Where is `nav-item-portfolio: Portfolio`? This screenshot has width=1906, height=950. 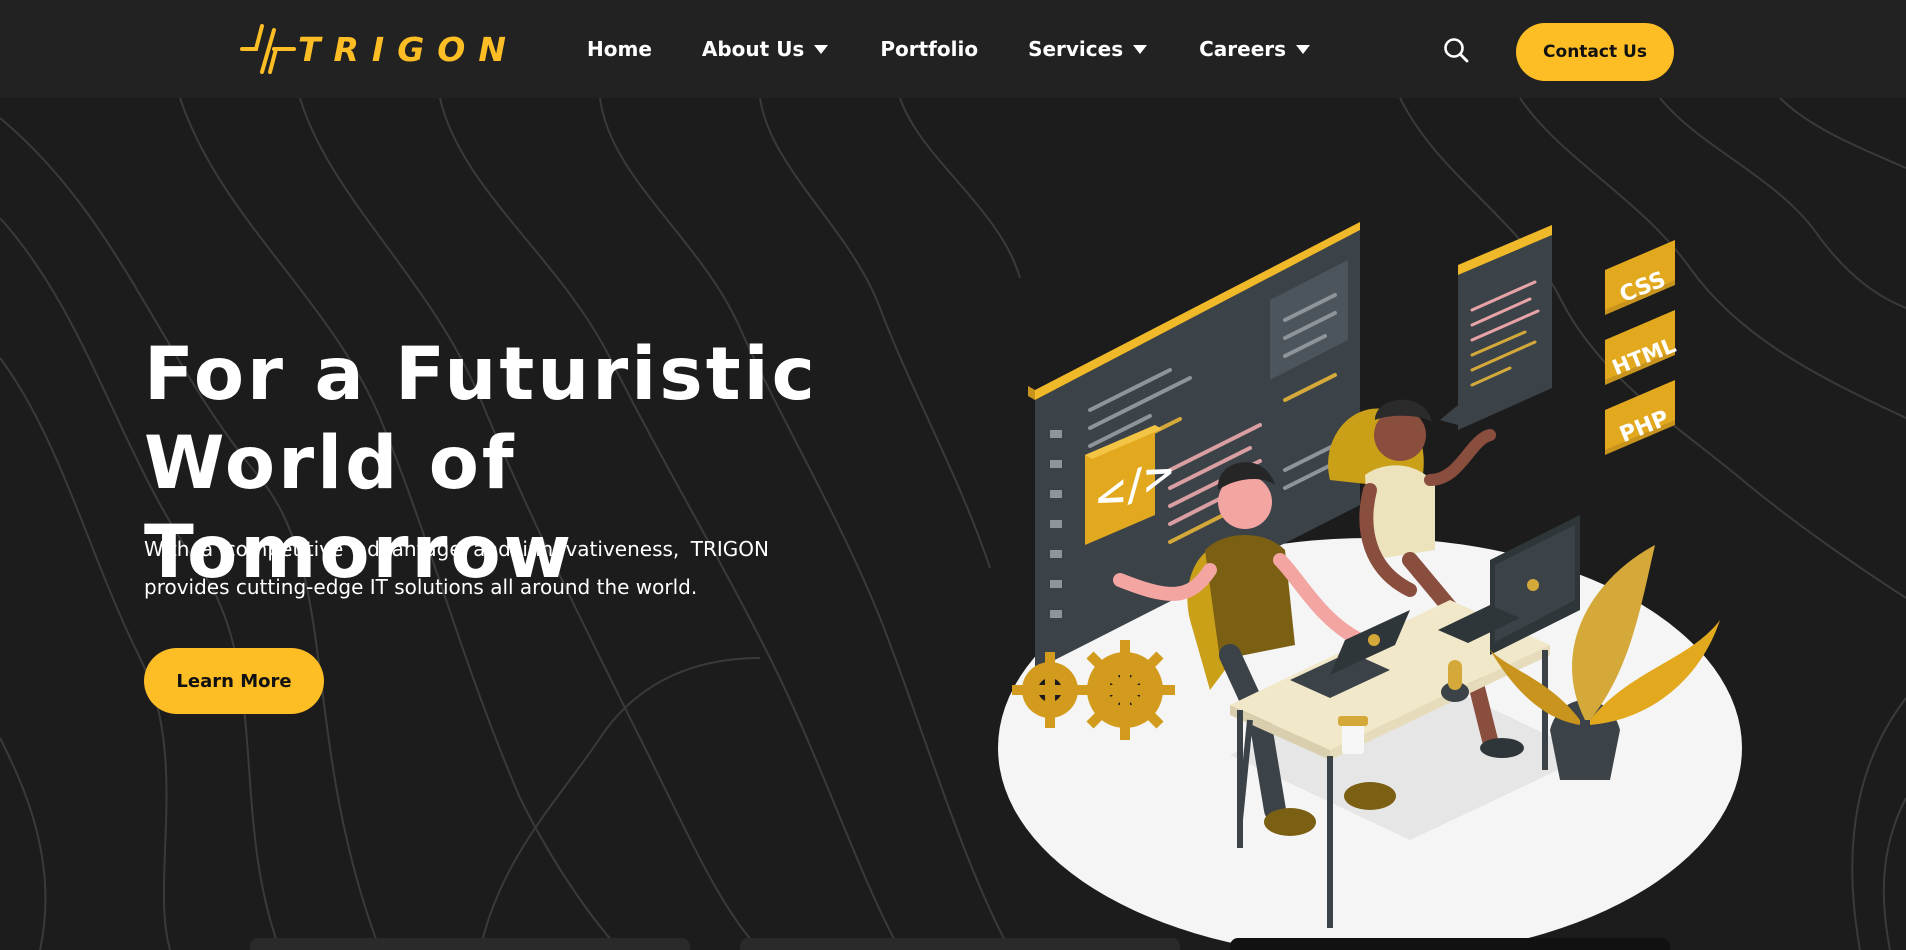 nav-item-portfolio: Portfolio is located at coordinates (929, 49).